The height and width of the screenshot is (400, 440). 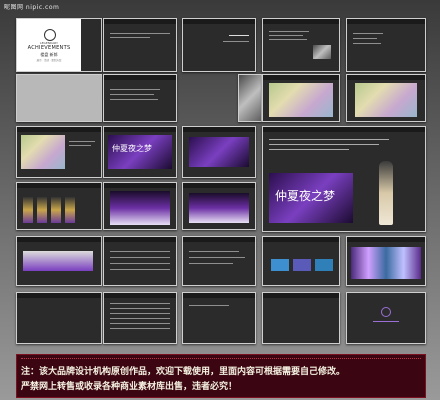 What do you see at coordinates (49, 60) in the screenshot?
I see `cover-subtitle: 展示 · 活动 · 策划方案` at bounding box center [49, 60].